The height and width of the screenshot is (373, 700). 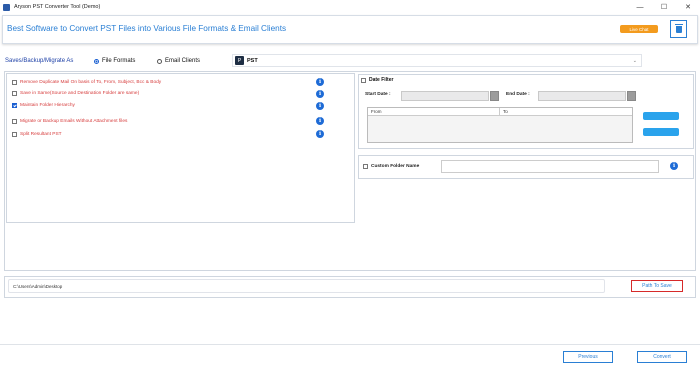 I want to click on start-date-input, so click(x=445, y=96).